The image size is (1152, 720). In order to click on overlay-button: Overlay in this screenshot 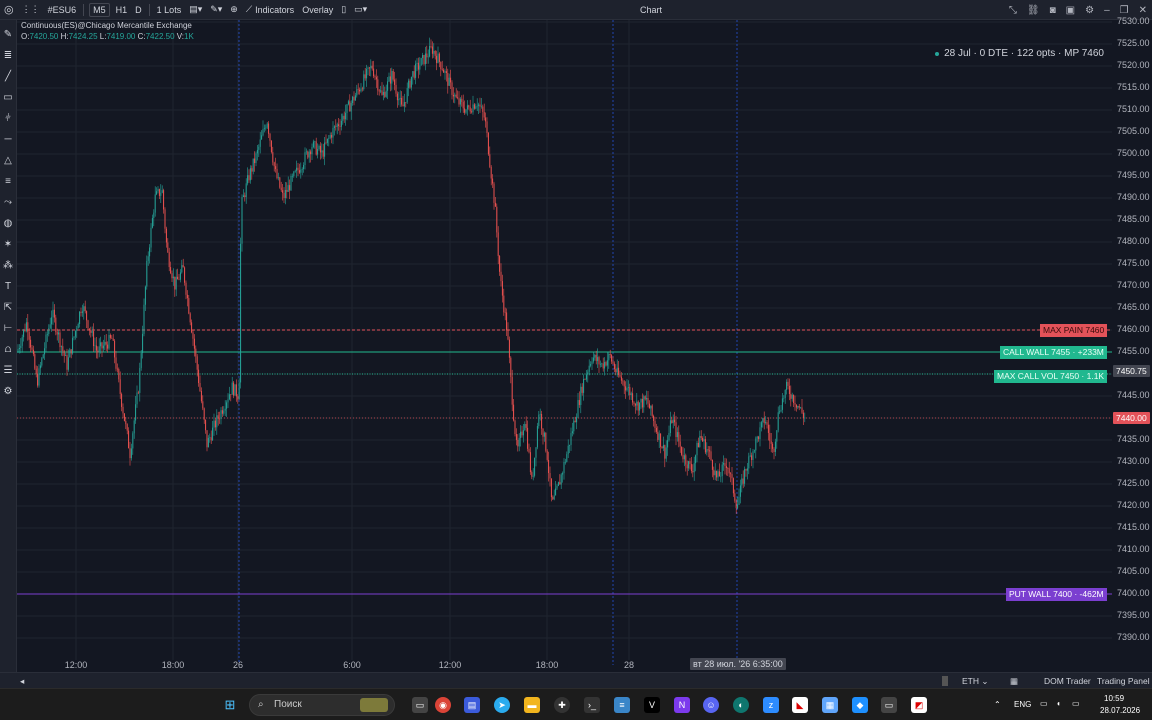, I will do `click(317, 10)`.